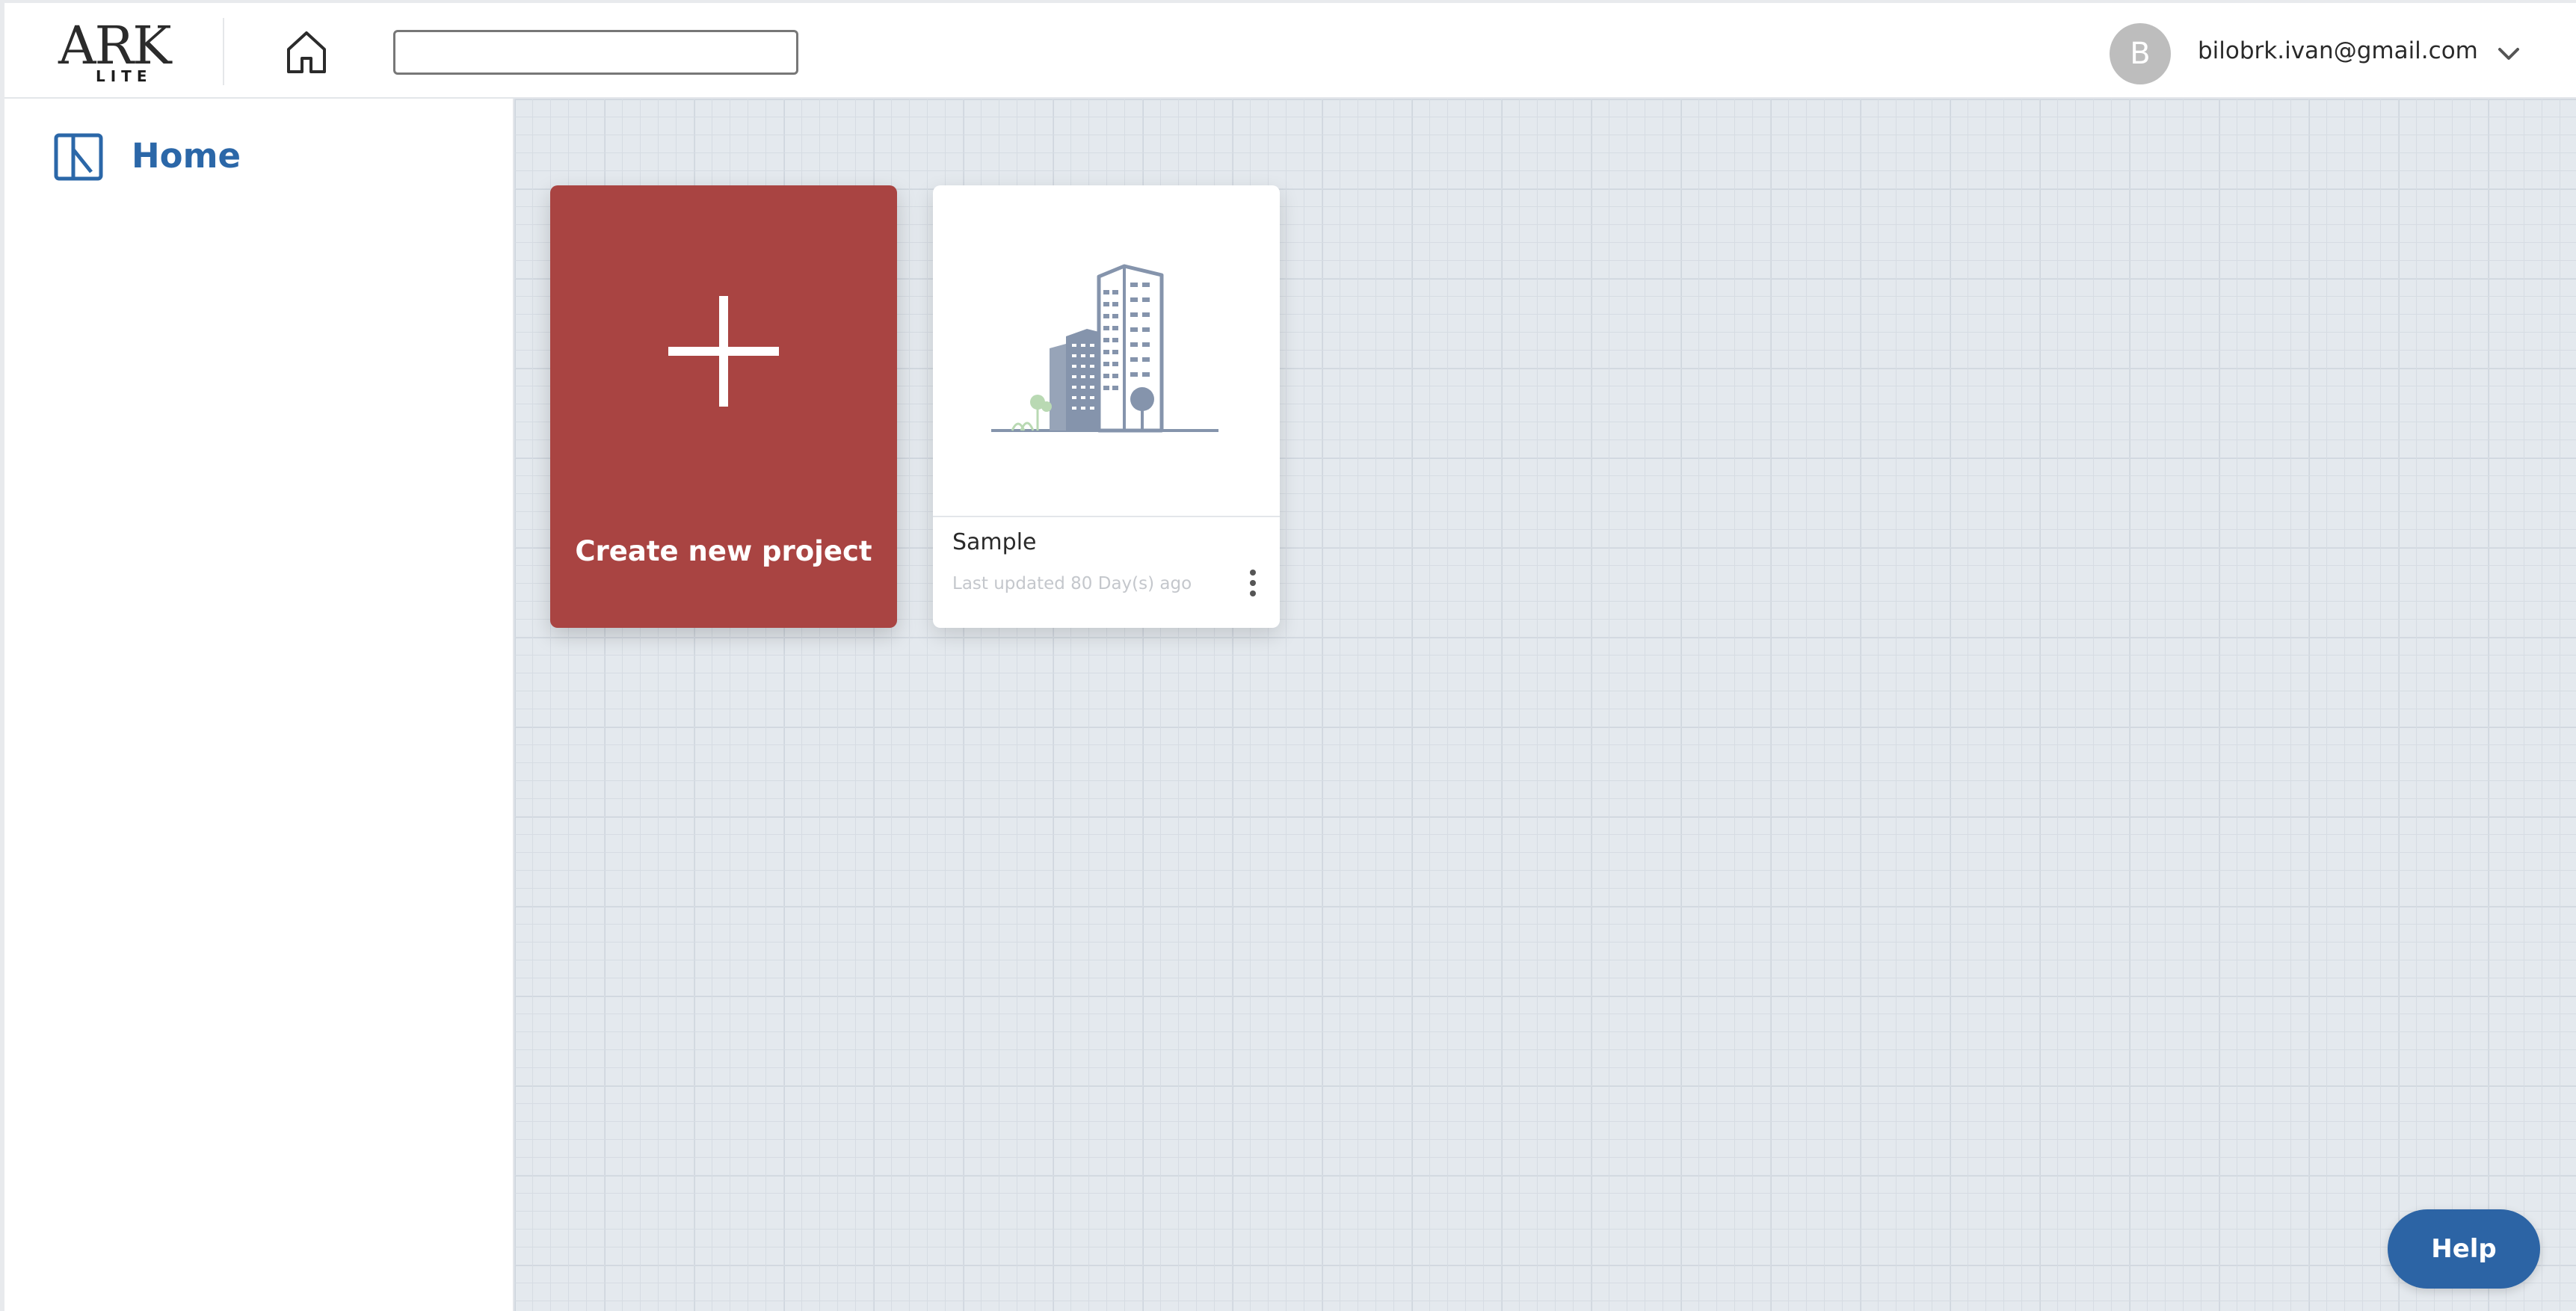  Describe the element at coordinates (306, 52) in the screenshot. I see `home-icon` at that location.